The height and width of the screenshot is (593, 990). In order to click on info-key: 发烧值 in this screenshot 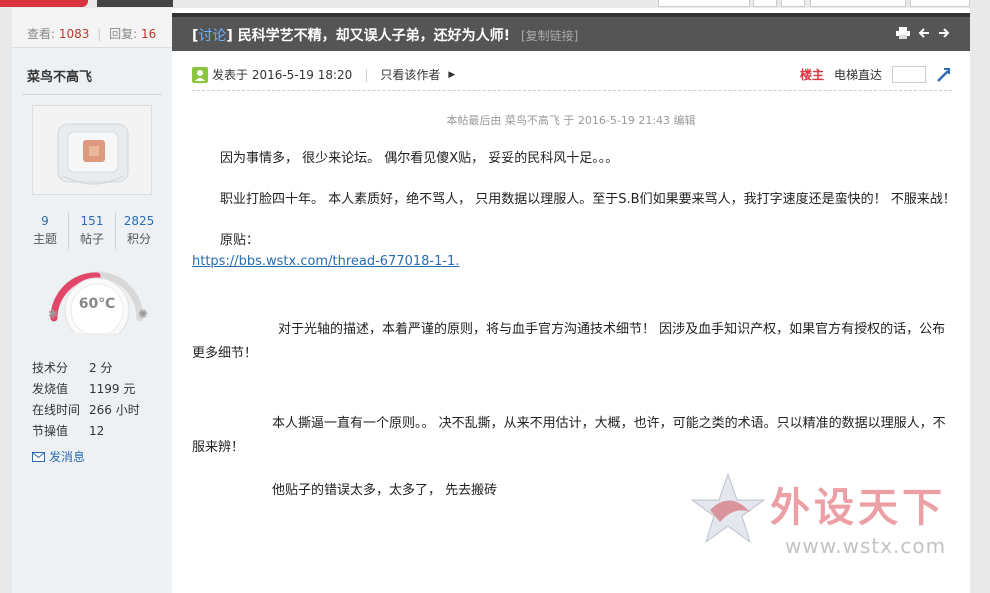, I will do `click(50, 389)`.